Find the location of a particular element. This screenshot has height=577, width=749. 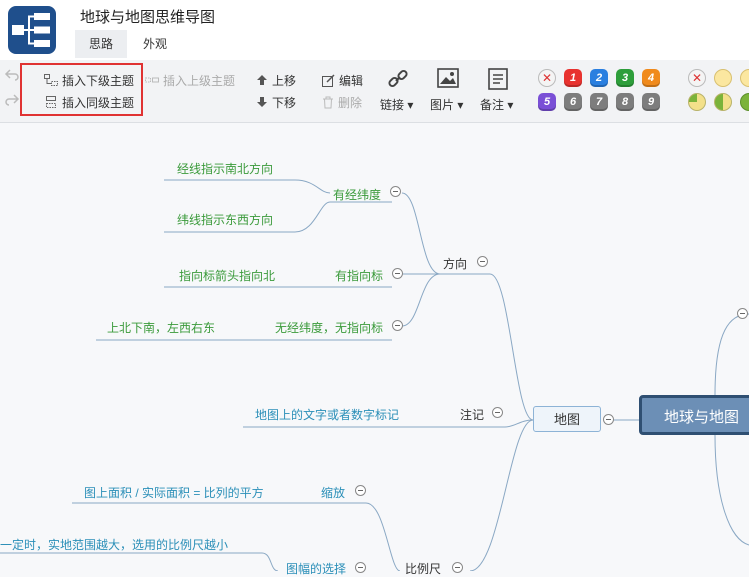

mindmap-node-youjingweidu: 有经纬度 is located at coordinates (357, 194).